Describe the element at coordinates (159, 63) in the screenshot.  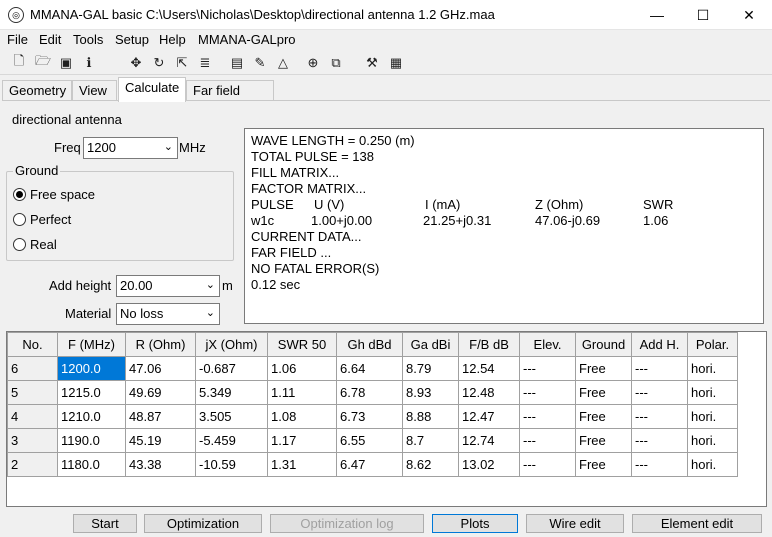
I see `rotate-icon: ↻` at that location.